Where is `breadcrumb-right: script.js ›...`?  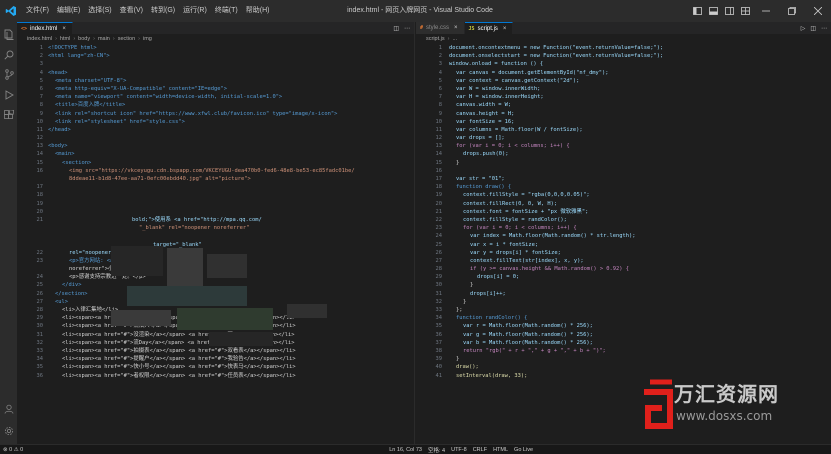 breadcrumb-right: script.js ›... is located at coordinates (623, 39).